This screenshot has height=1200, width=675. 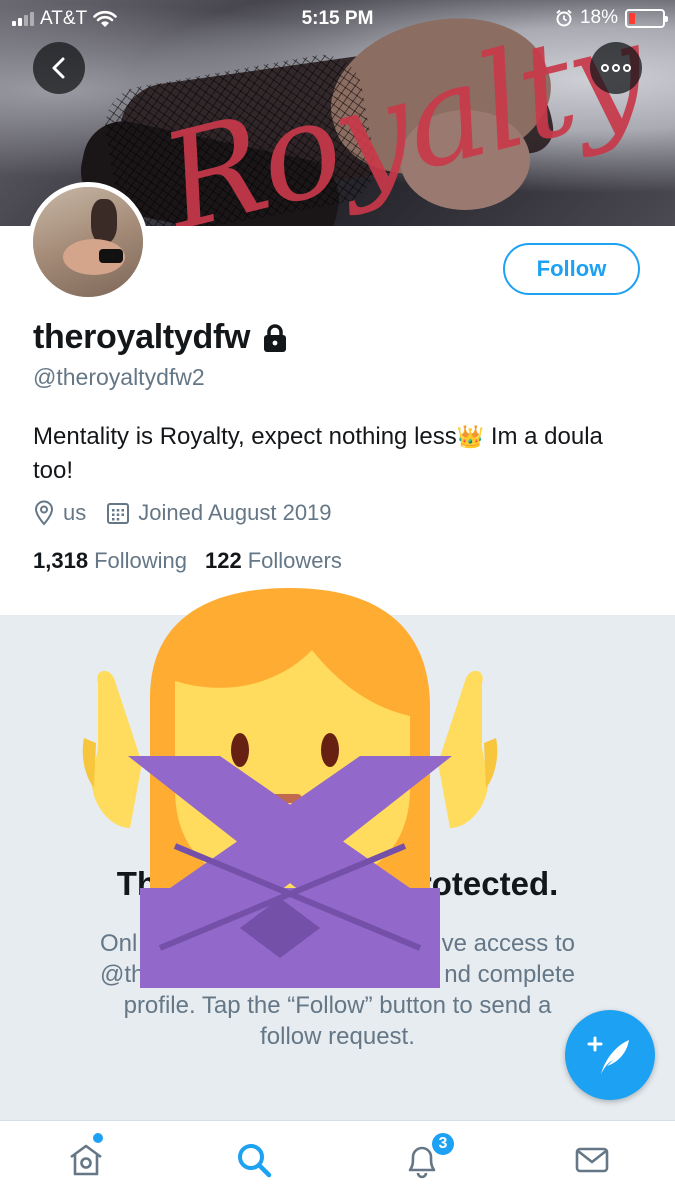 I want to click on mail-icon, so click(x=592, y=1160).